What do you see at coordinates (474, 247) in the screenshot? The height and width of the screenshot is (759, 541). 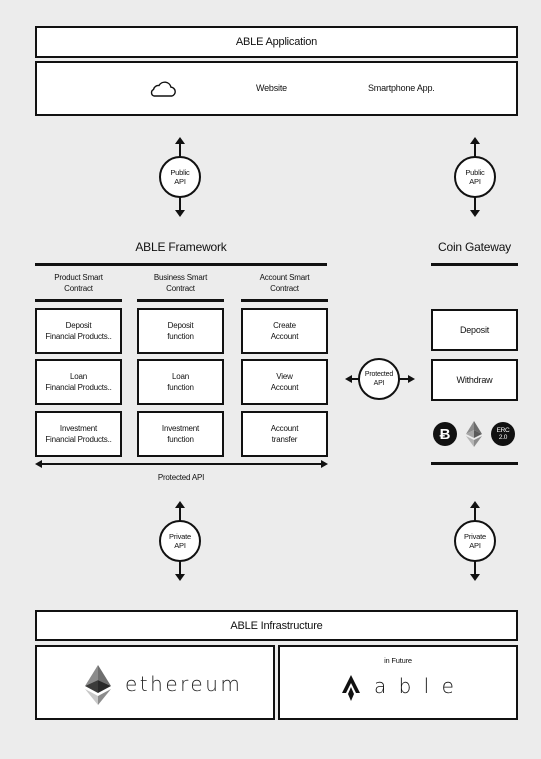 I see `coin-gateway-title: Coin Gateway` at bounding box center [474, 247].